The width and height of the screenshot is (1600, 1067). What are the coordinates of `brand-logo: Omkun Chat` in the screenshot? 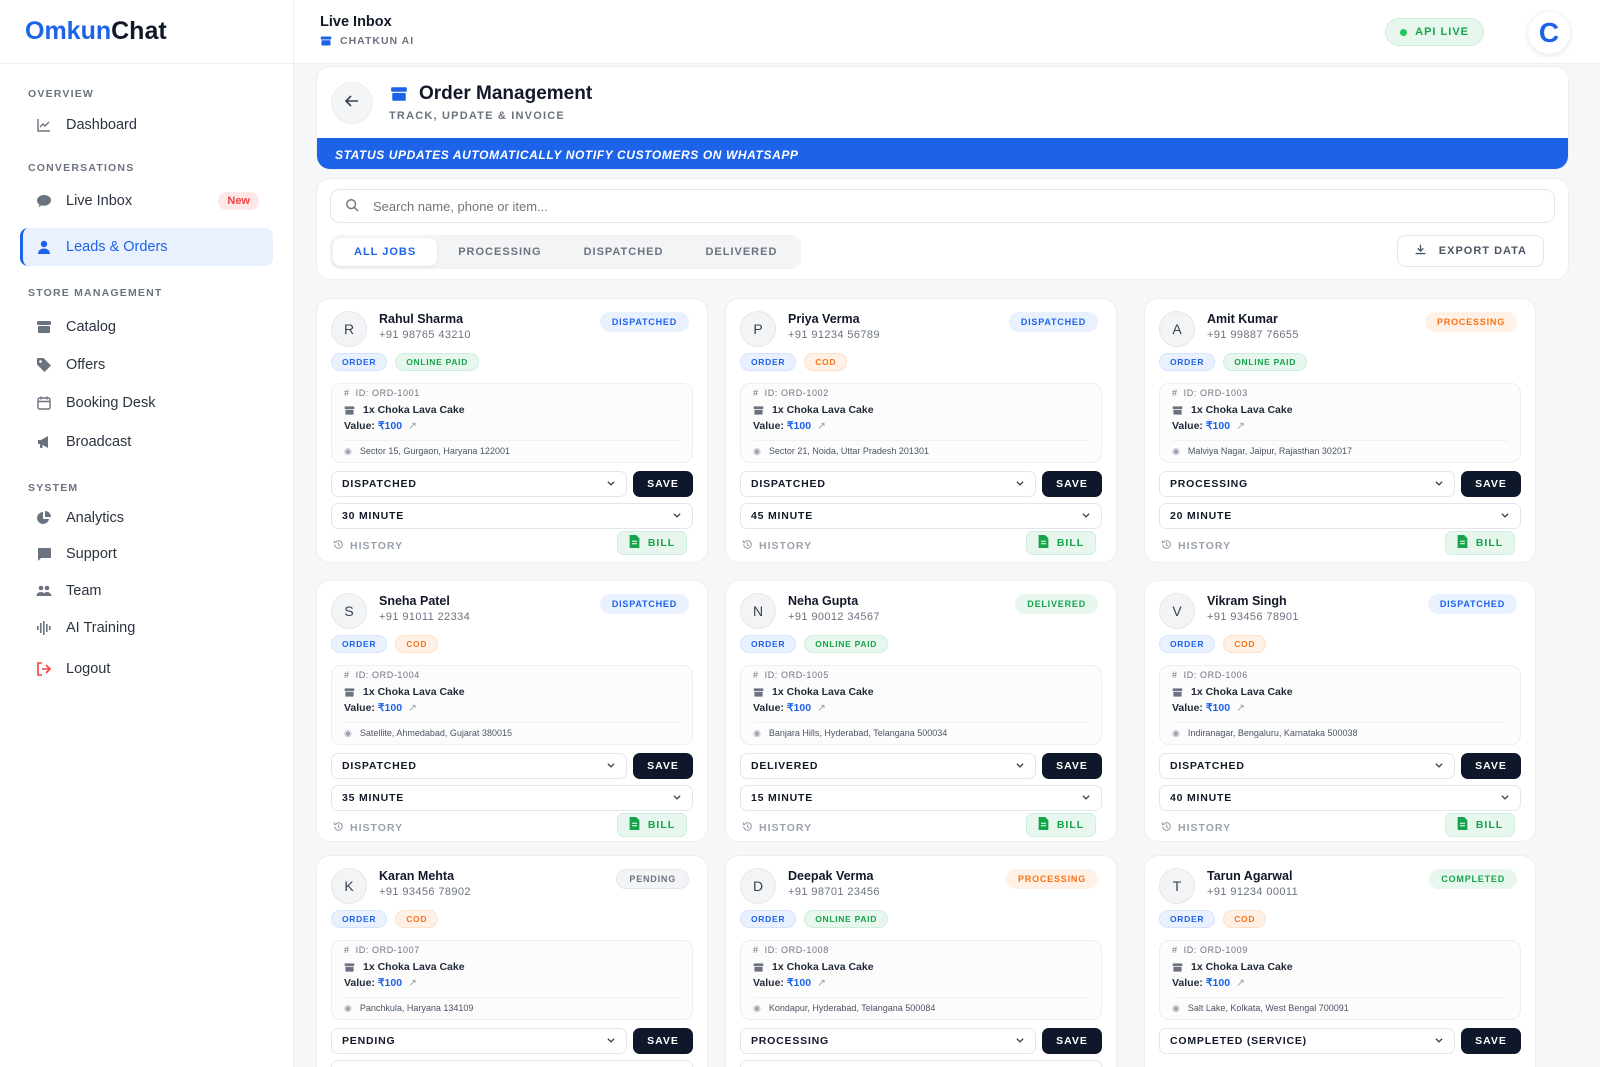 It's located at (146, 32).